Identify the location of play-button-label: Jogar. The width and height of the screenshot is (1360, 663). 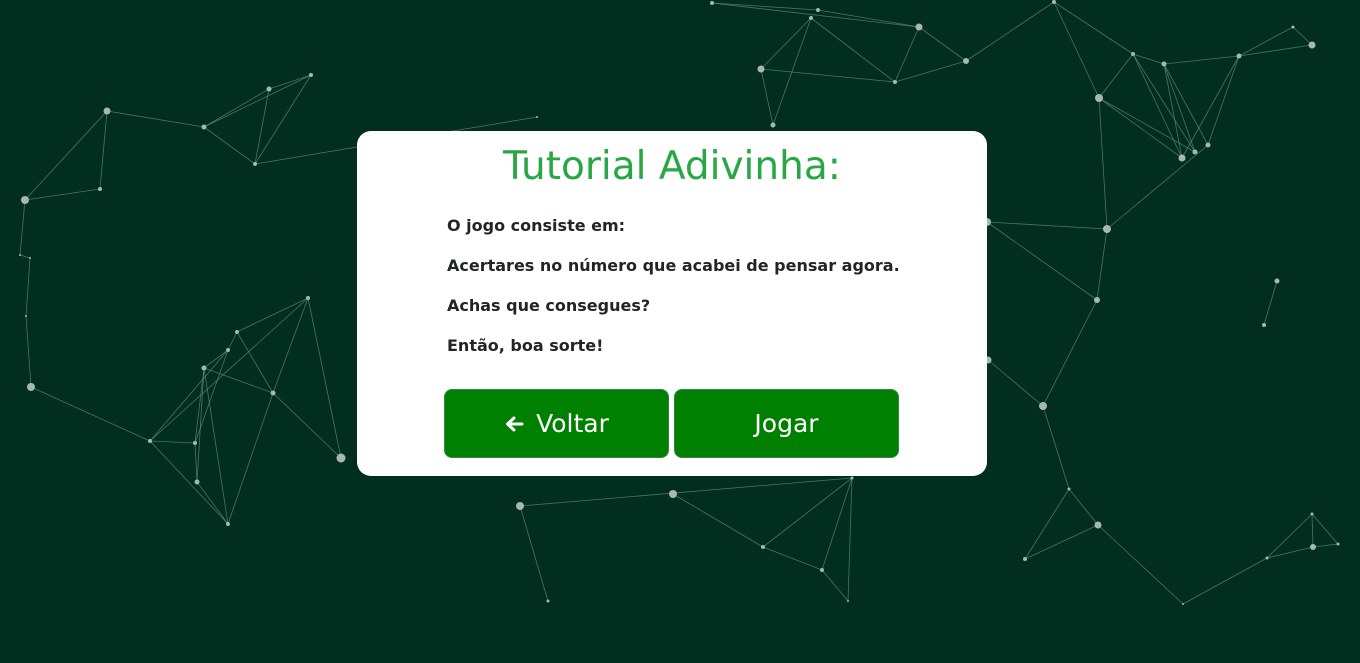
(786, 423).